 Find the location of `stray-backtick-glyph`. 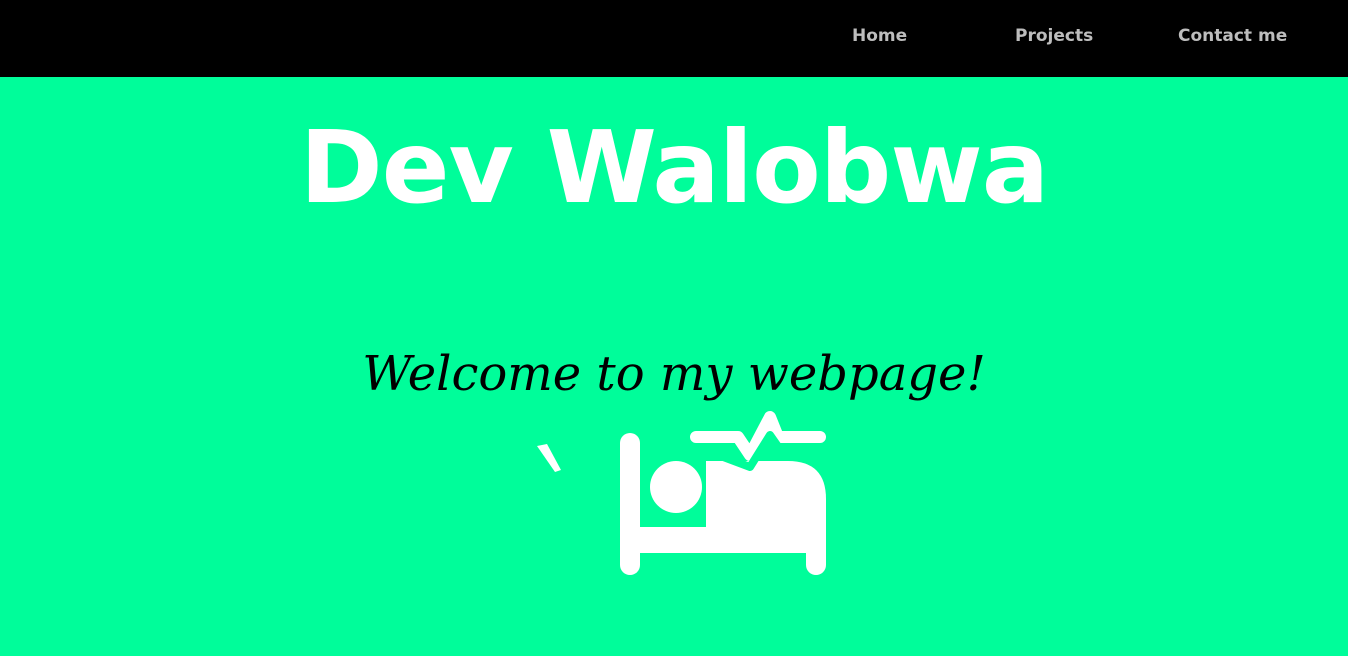

stray-backtick-glyph is located at coordinates (549, 458).